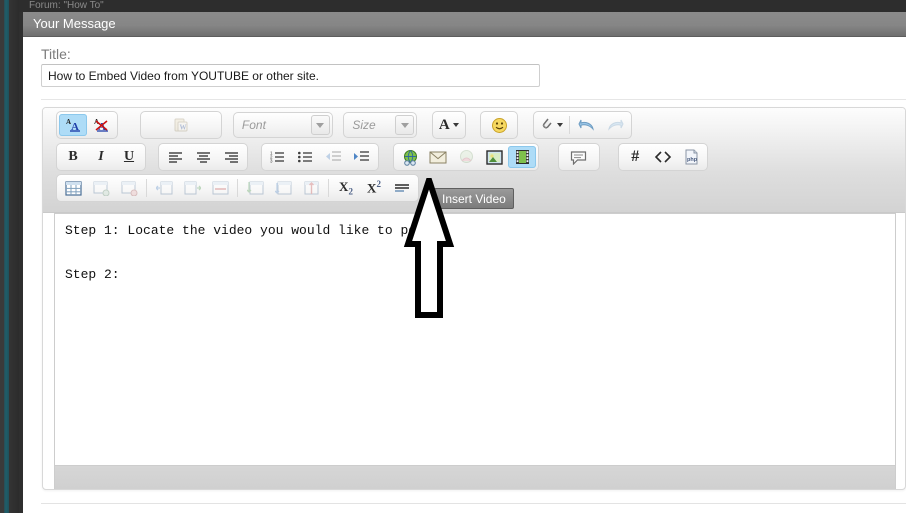  I want to click on body-line-blank, so click(475, 253).